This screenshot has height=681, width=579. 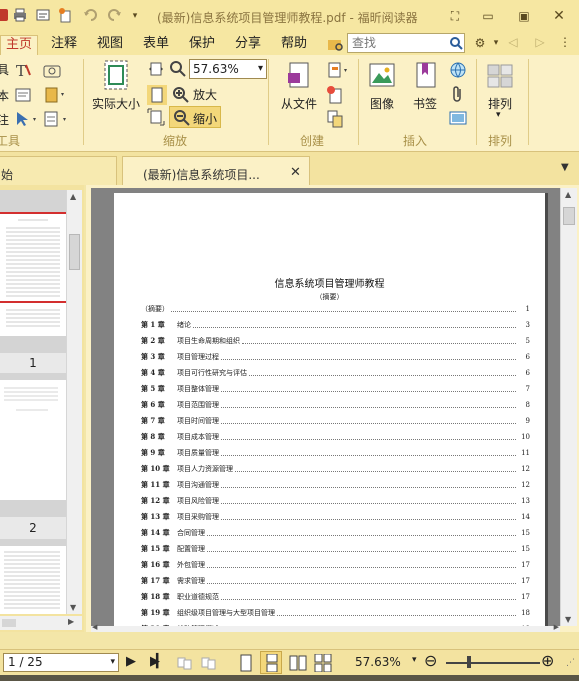 What do you see at coordinates (181, 95) in the screenshot?
I see `zoom-in-icon` at bounding box center [181, 95].